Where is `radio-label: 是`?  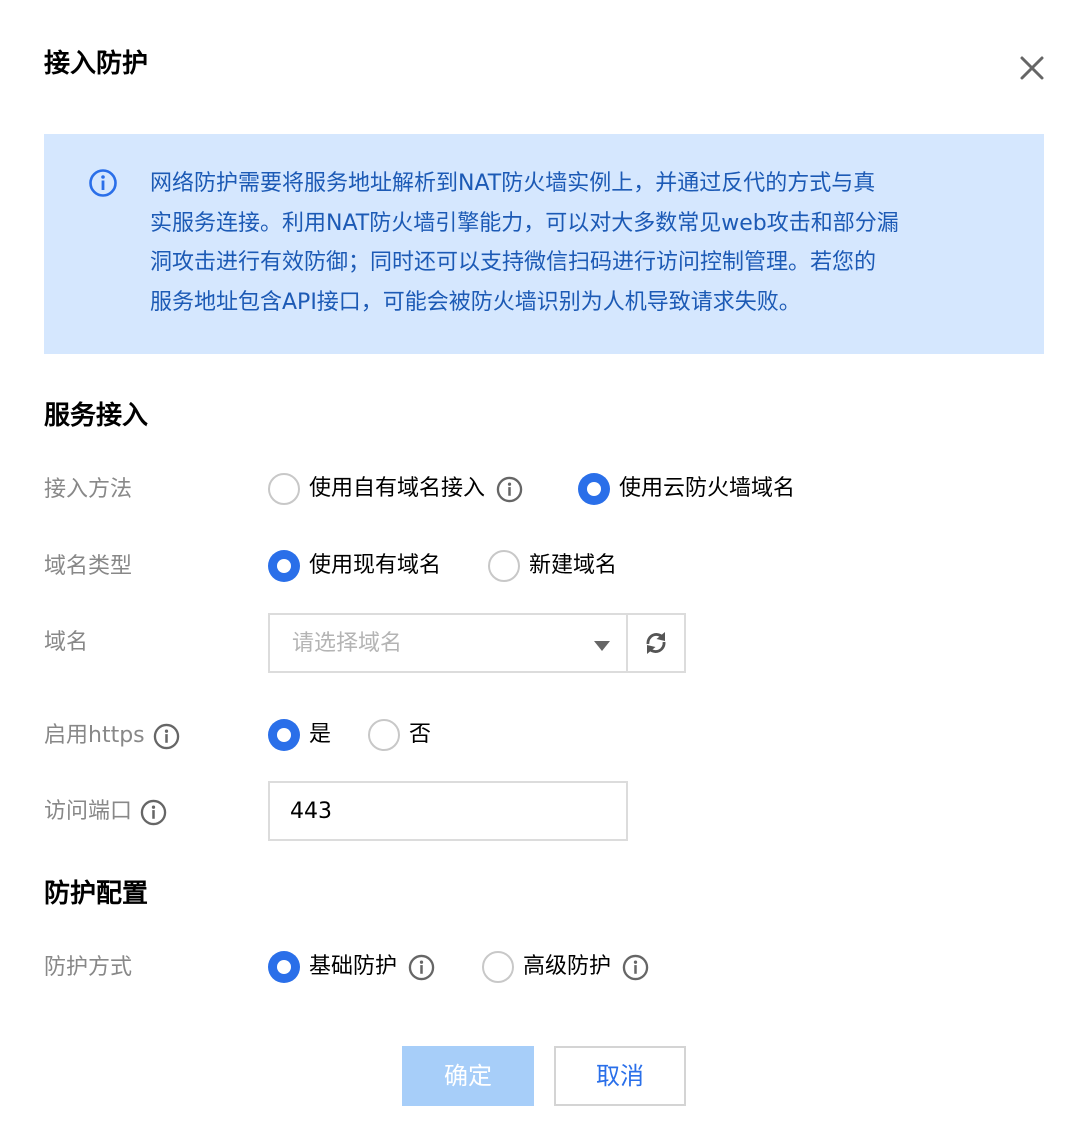
radio-label: 是 is located at coordinates (320, 734).